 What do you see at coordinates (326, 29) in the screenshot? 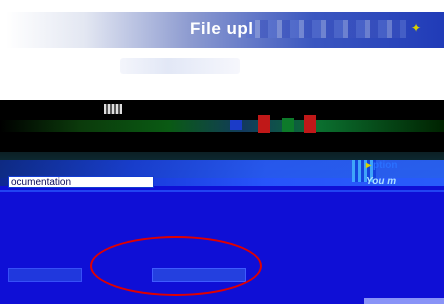
I see `title-decoration` at bounding box center [326, 29].